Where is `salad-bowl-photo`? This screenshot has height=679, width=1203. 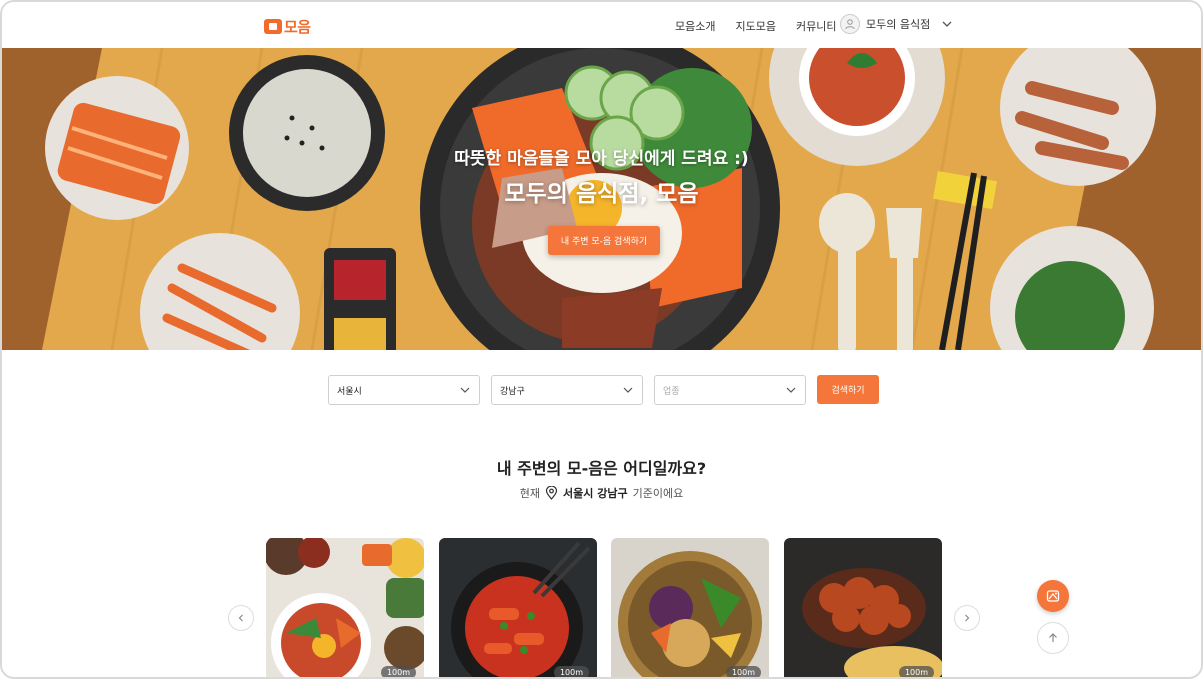 salad-bowl-photo is located at coordinates (690, 607).